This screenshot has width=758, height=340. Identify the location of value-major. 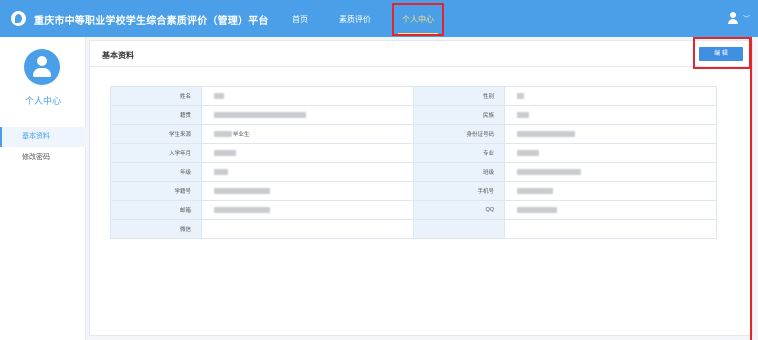
(610, 153).